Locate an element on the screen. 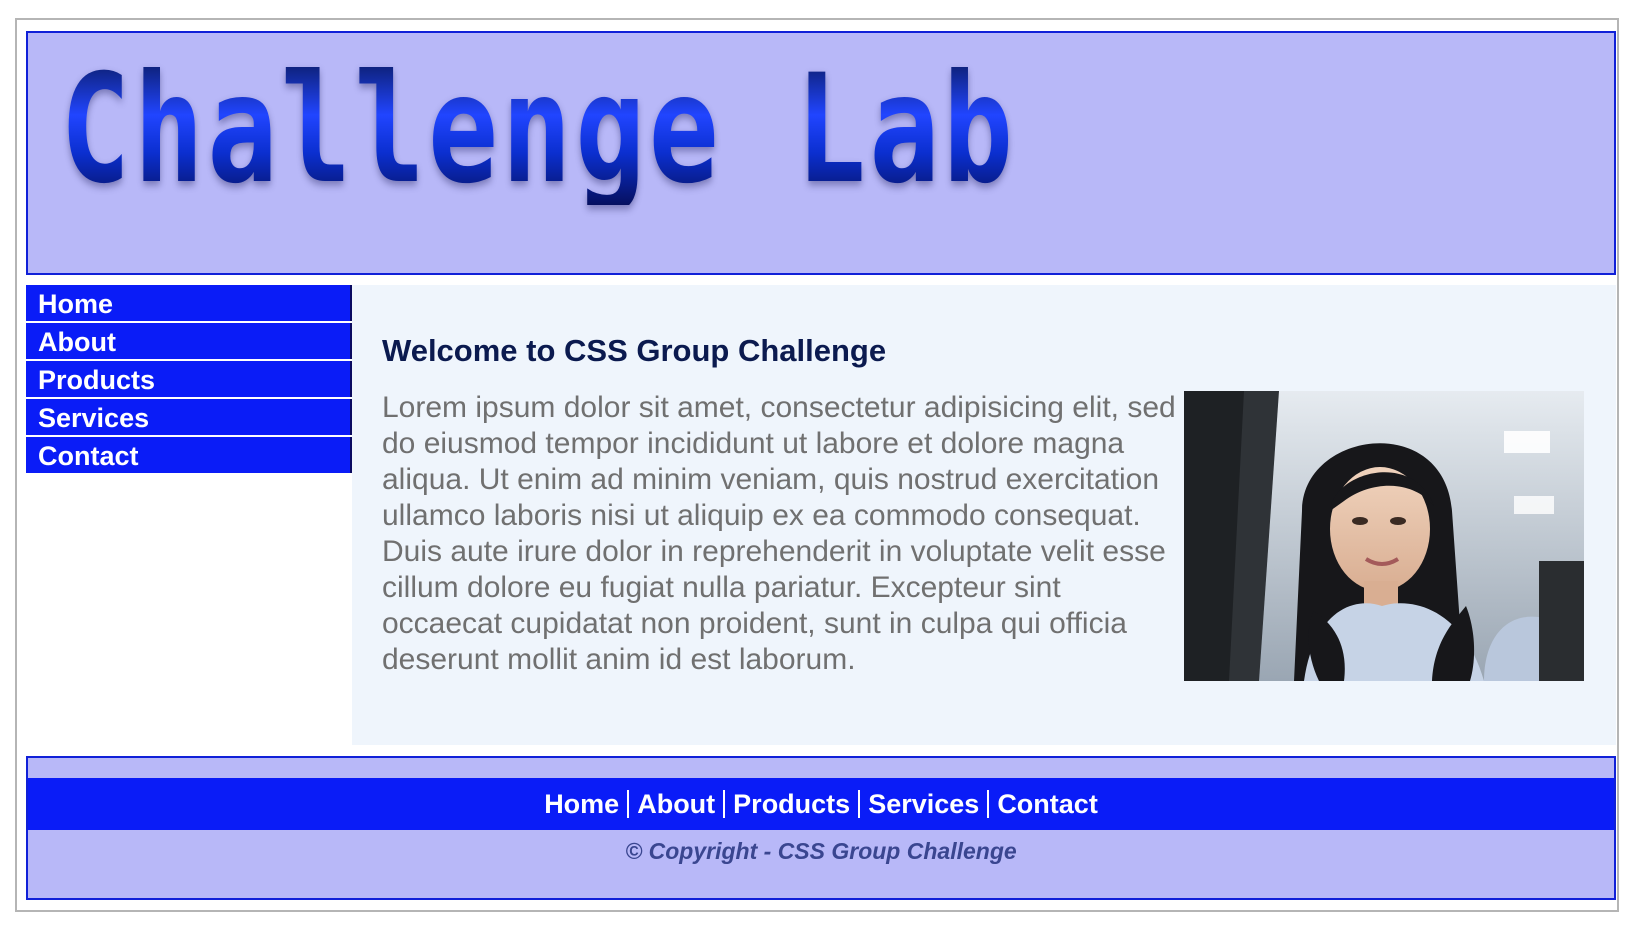 Image resolution: width=1634 pixels, height=928 pixels. page-title: Welcome to CSS Group Challenge is located at coordinates (634, 350).